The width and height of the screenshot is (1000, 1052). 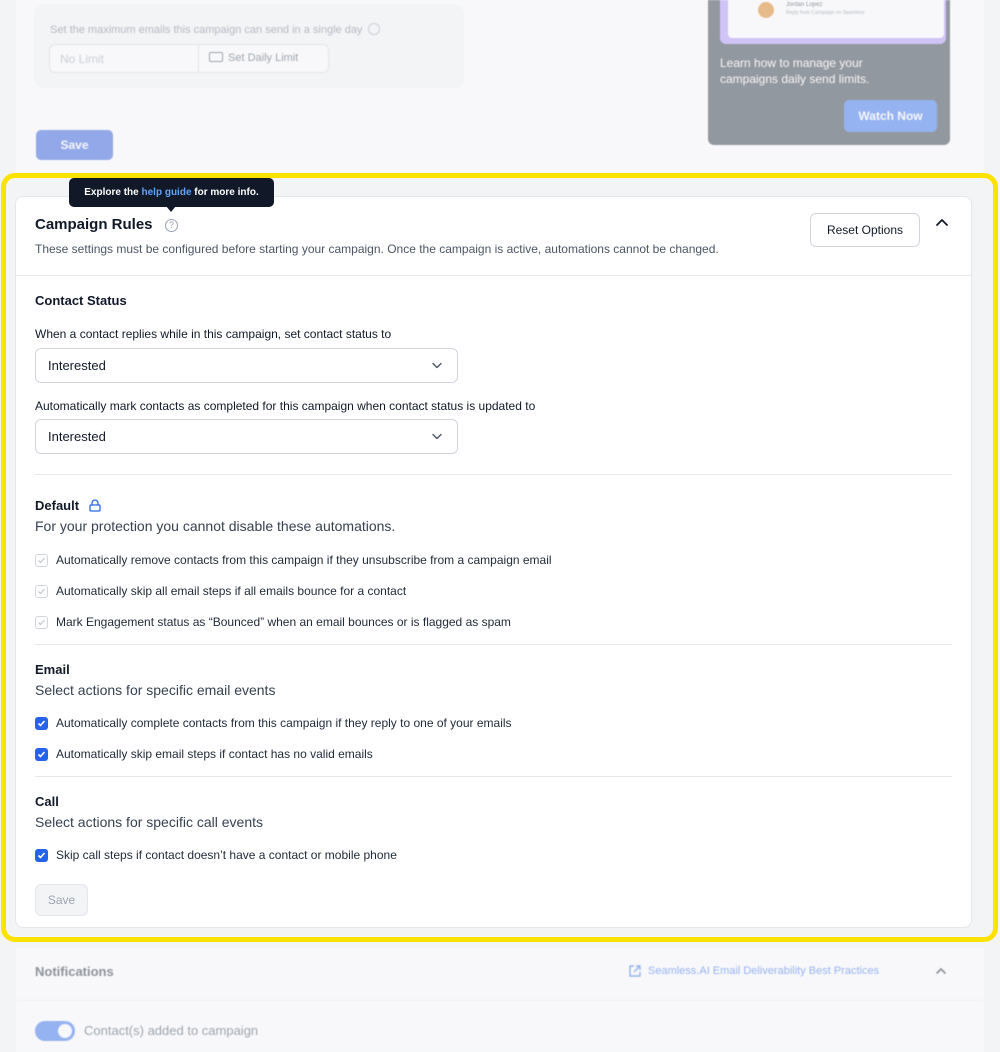 I want to click on campaign-rules-title: Campaign Rules, so click(x=94, y=224).